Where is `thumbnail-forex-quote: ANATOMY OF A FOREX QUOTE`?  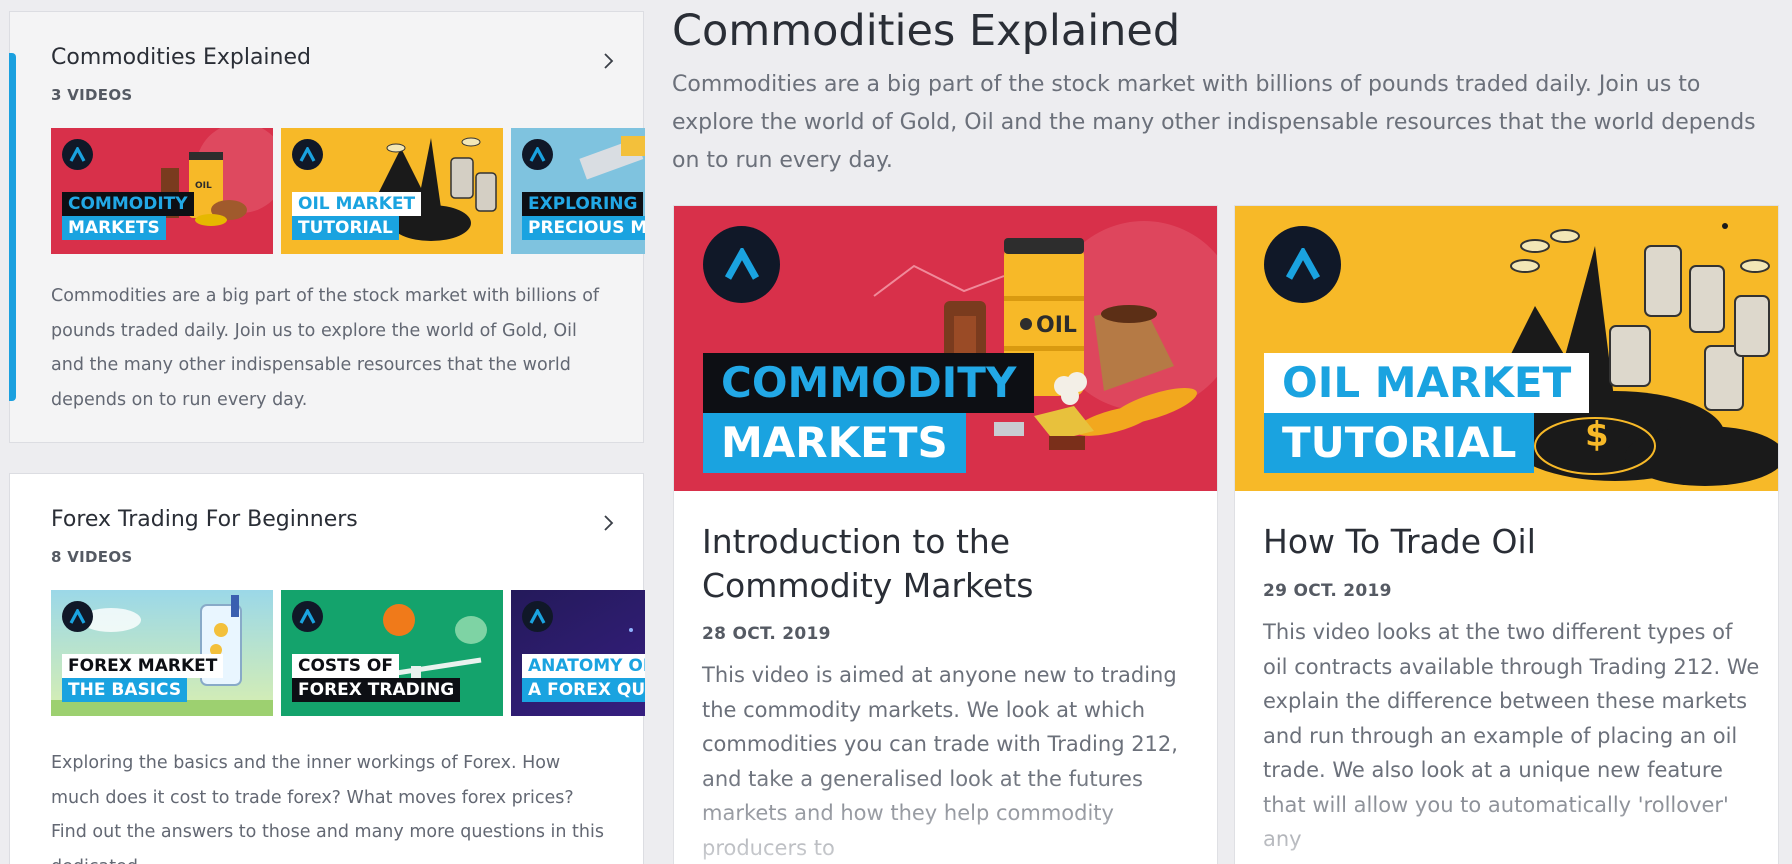 thumbnail-forex-quote: ANATOMY OF A FOREX QUOTE is located at coordinates (578, 653).